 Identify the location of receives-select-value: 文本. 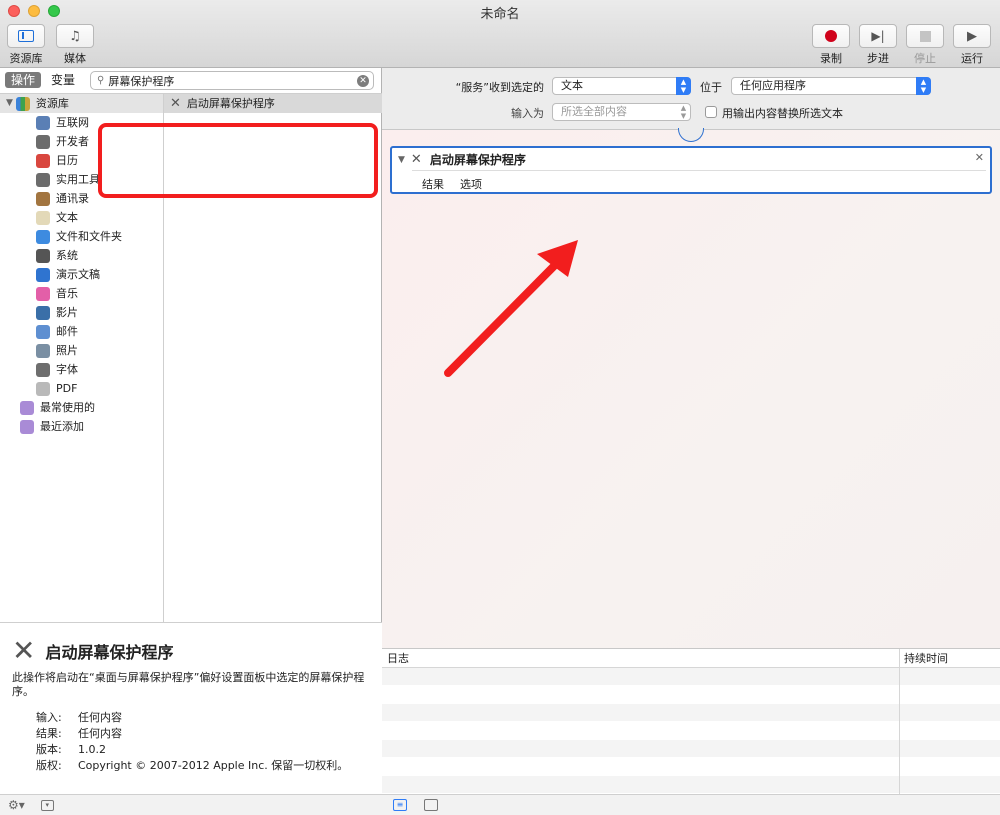
(572, 85).